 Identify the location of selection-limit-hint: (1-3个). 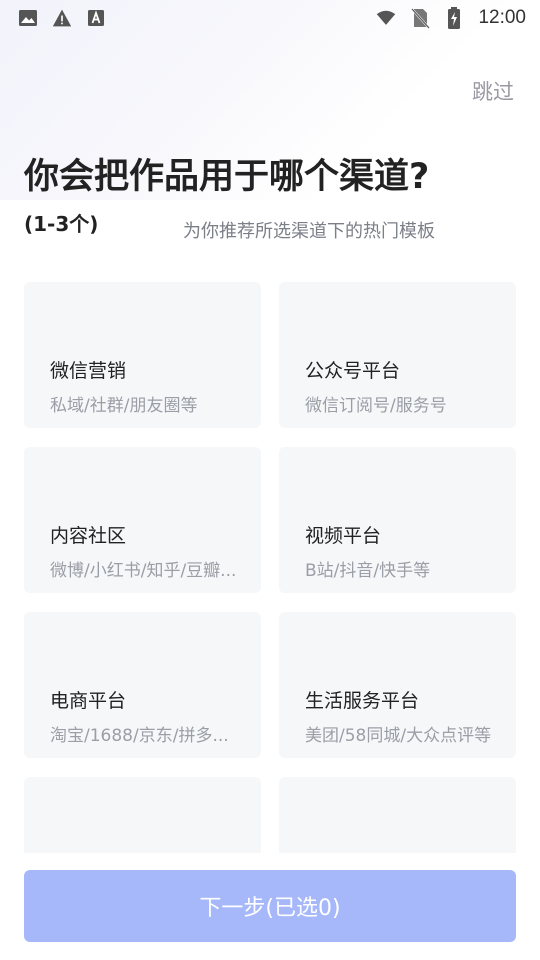
(61, 224).